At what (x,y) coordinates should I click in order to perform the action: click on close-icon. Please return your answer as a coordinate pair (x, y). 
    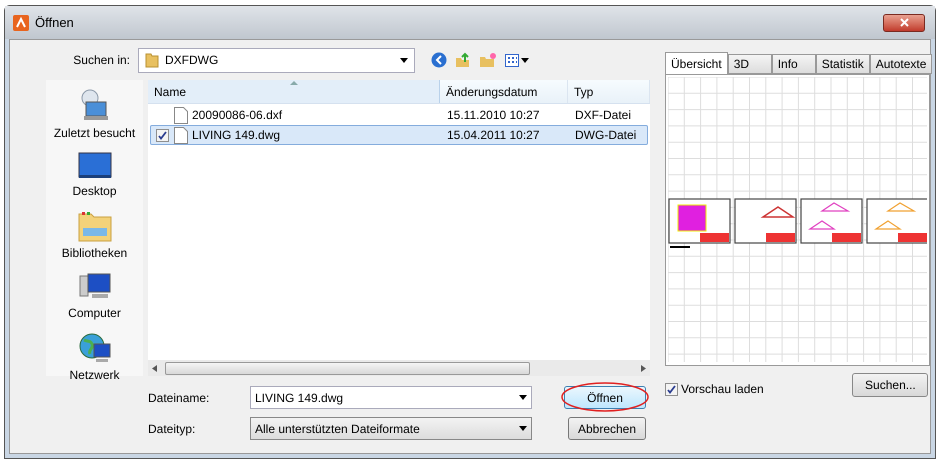
    Looking at the image, I should click on (904, 22).